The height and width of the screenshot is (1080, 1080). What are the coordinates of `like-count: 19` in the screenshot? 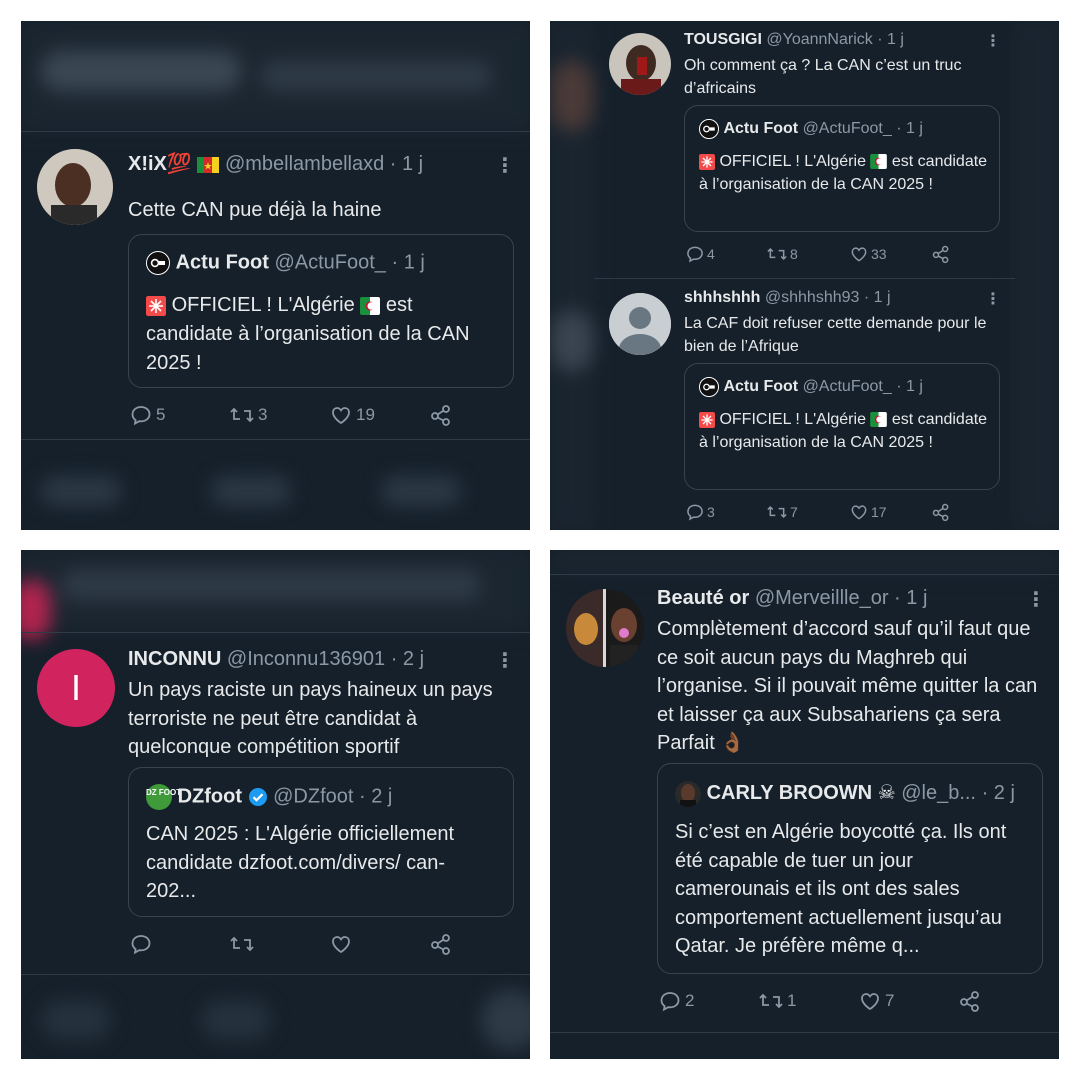 It's located at (365, 414).